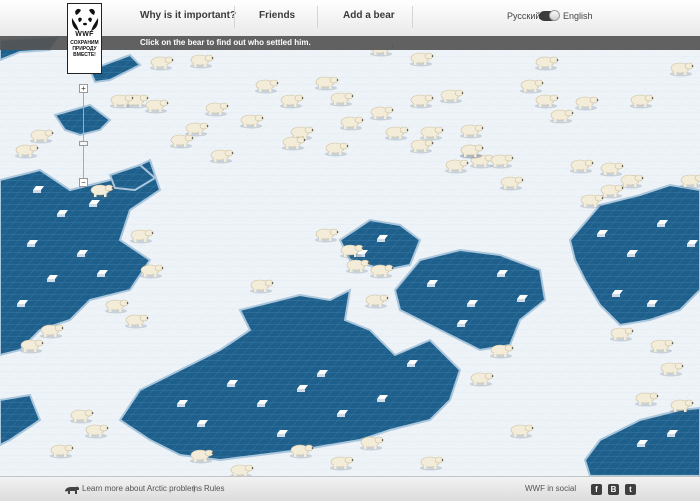  What do you see at coordinates (554, 15) in the screenshot?
I see `toggle-knob` at bounding box center [554, 15].